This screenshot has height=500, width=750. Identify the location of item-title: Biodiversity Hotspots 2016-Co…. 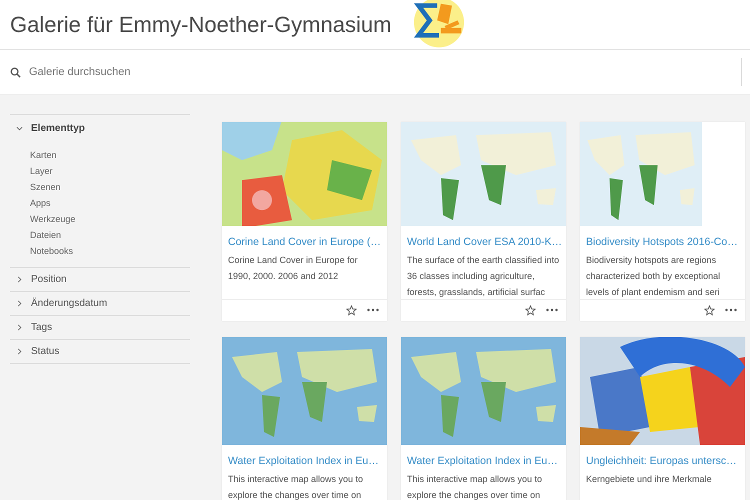
(662, 238).